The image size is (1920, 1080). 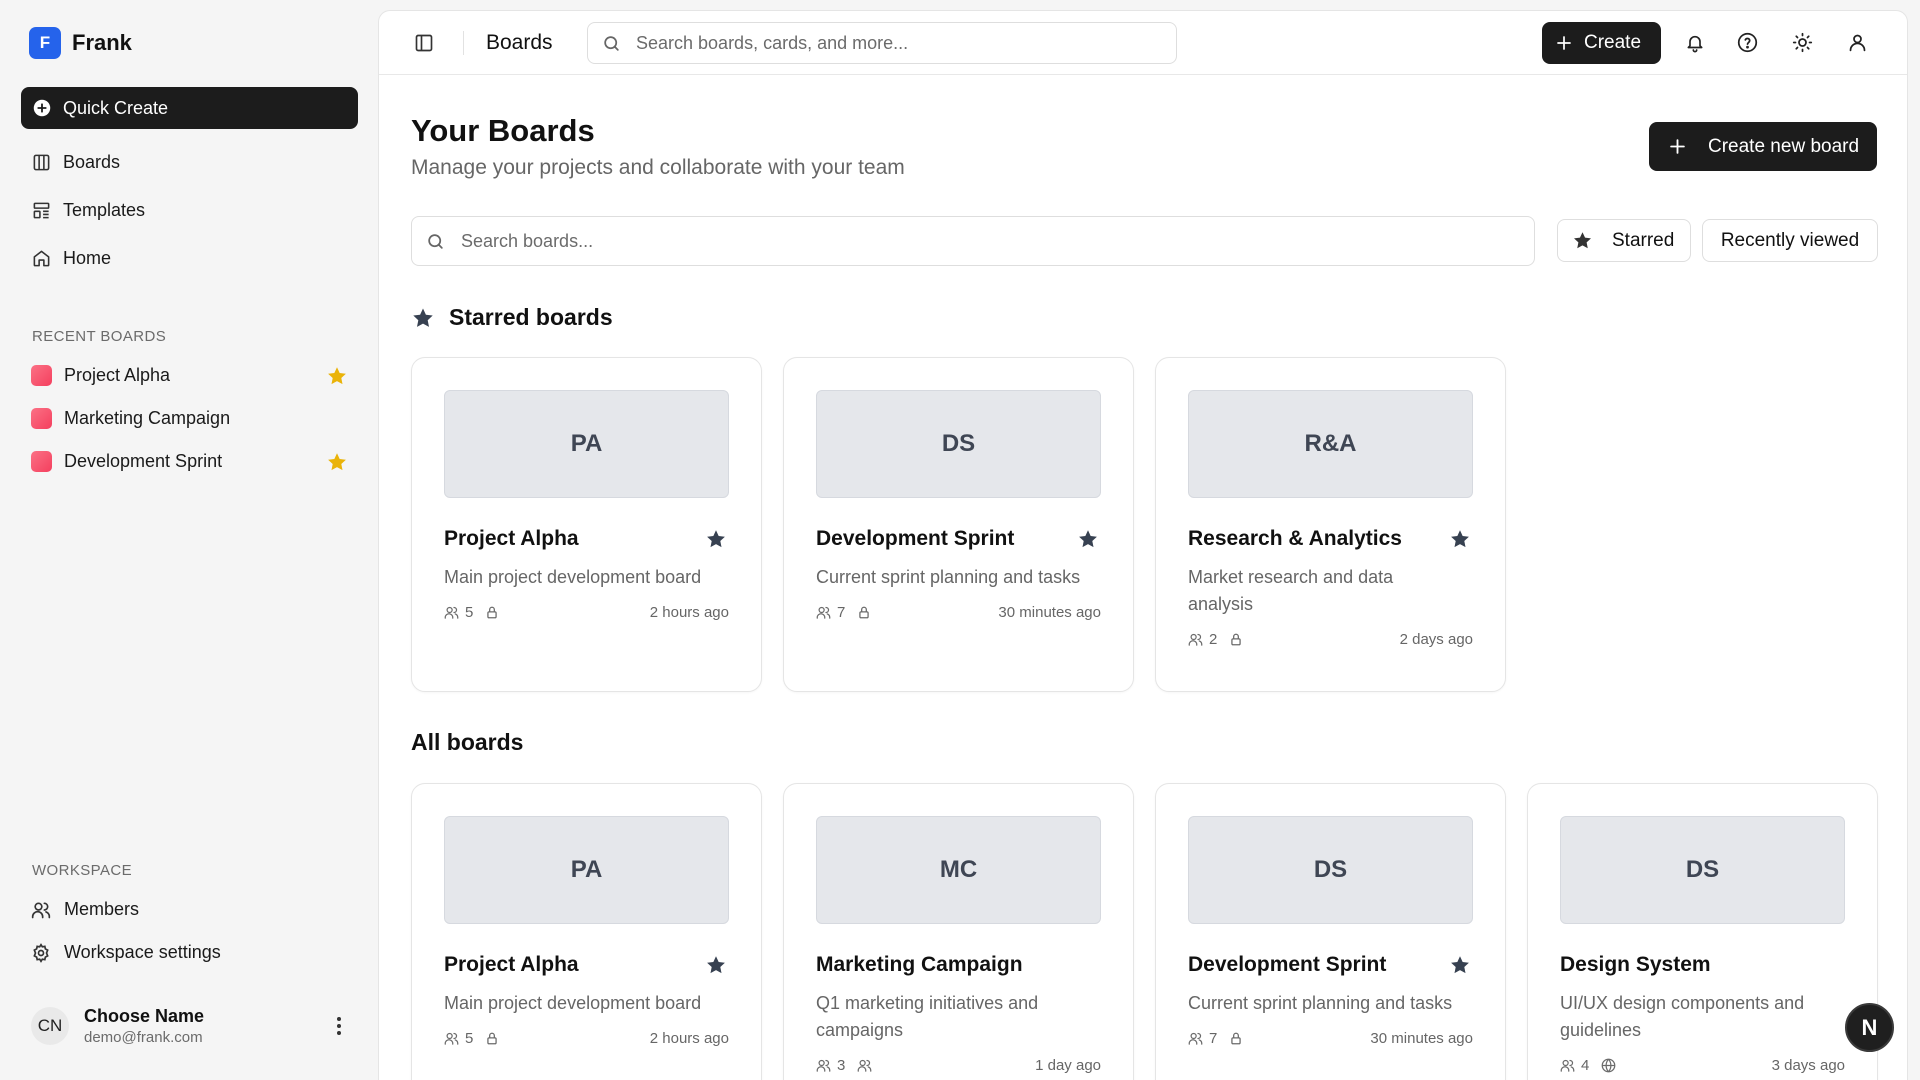 I want to click on member-count: 7, so click(x=841, y=612).